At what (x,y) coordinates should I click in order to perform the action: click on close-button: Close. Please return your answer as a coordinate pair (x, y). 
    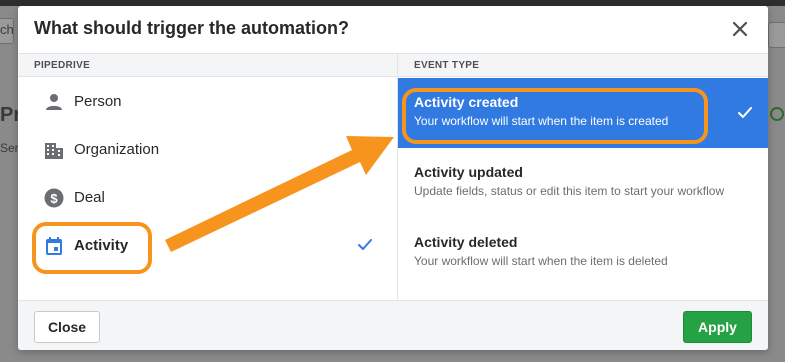
    Looking at the image, I should click on (67, 327).